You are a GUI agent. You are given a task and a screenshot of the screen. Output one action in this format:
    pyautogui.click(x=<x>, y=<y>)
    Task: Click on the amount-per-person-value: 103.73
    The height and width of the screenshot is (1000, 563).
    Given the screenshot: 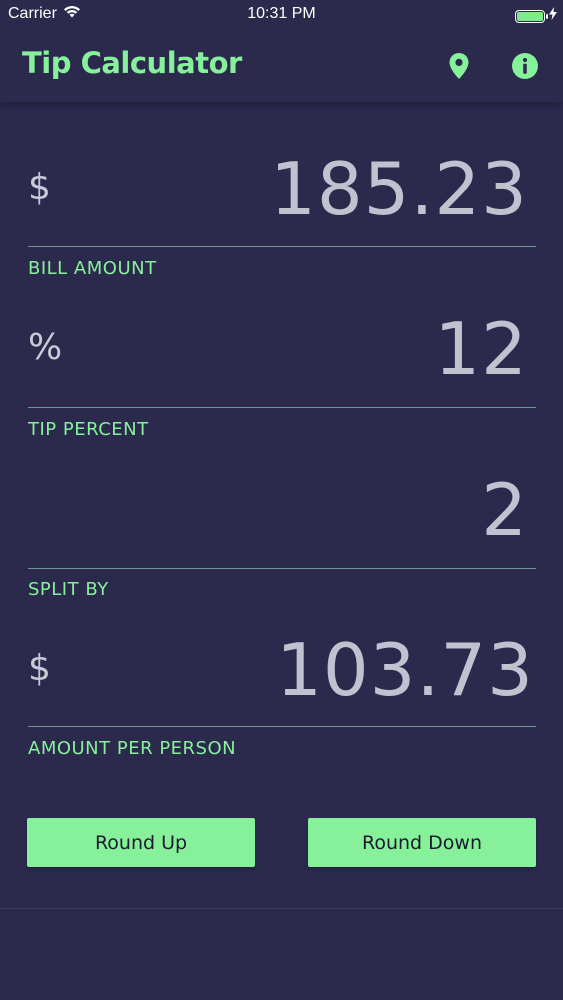 What is the action you would take?
    pyautogui.click(x=405, y=670)
    